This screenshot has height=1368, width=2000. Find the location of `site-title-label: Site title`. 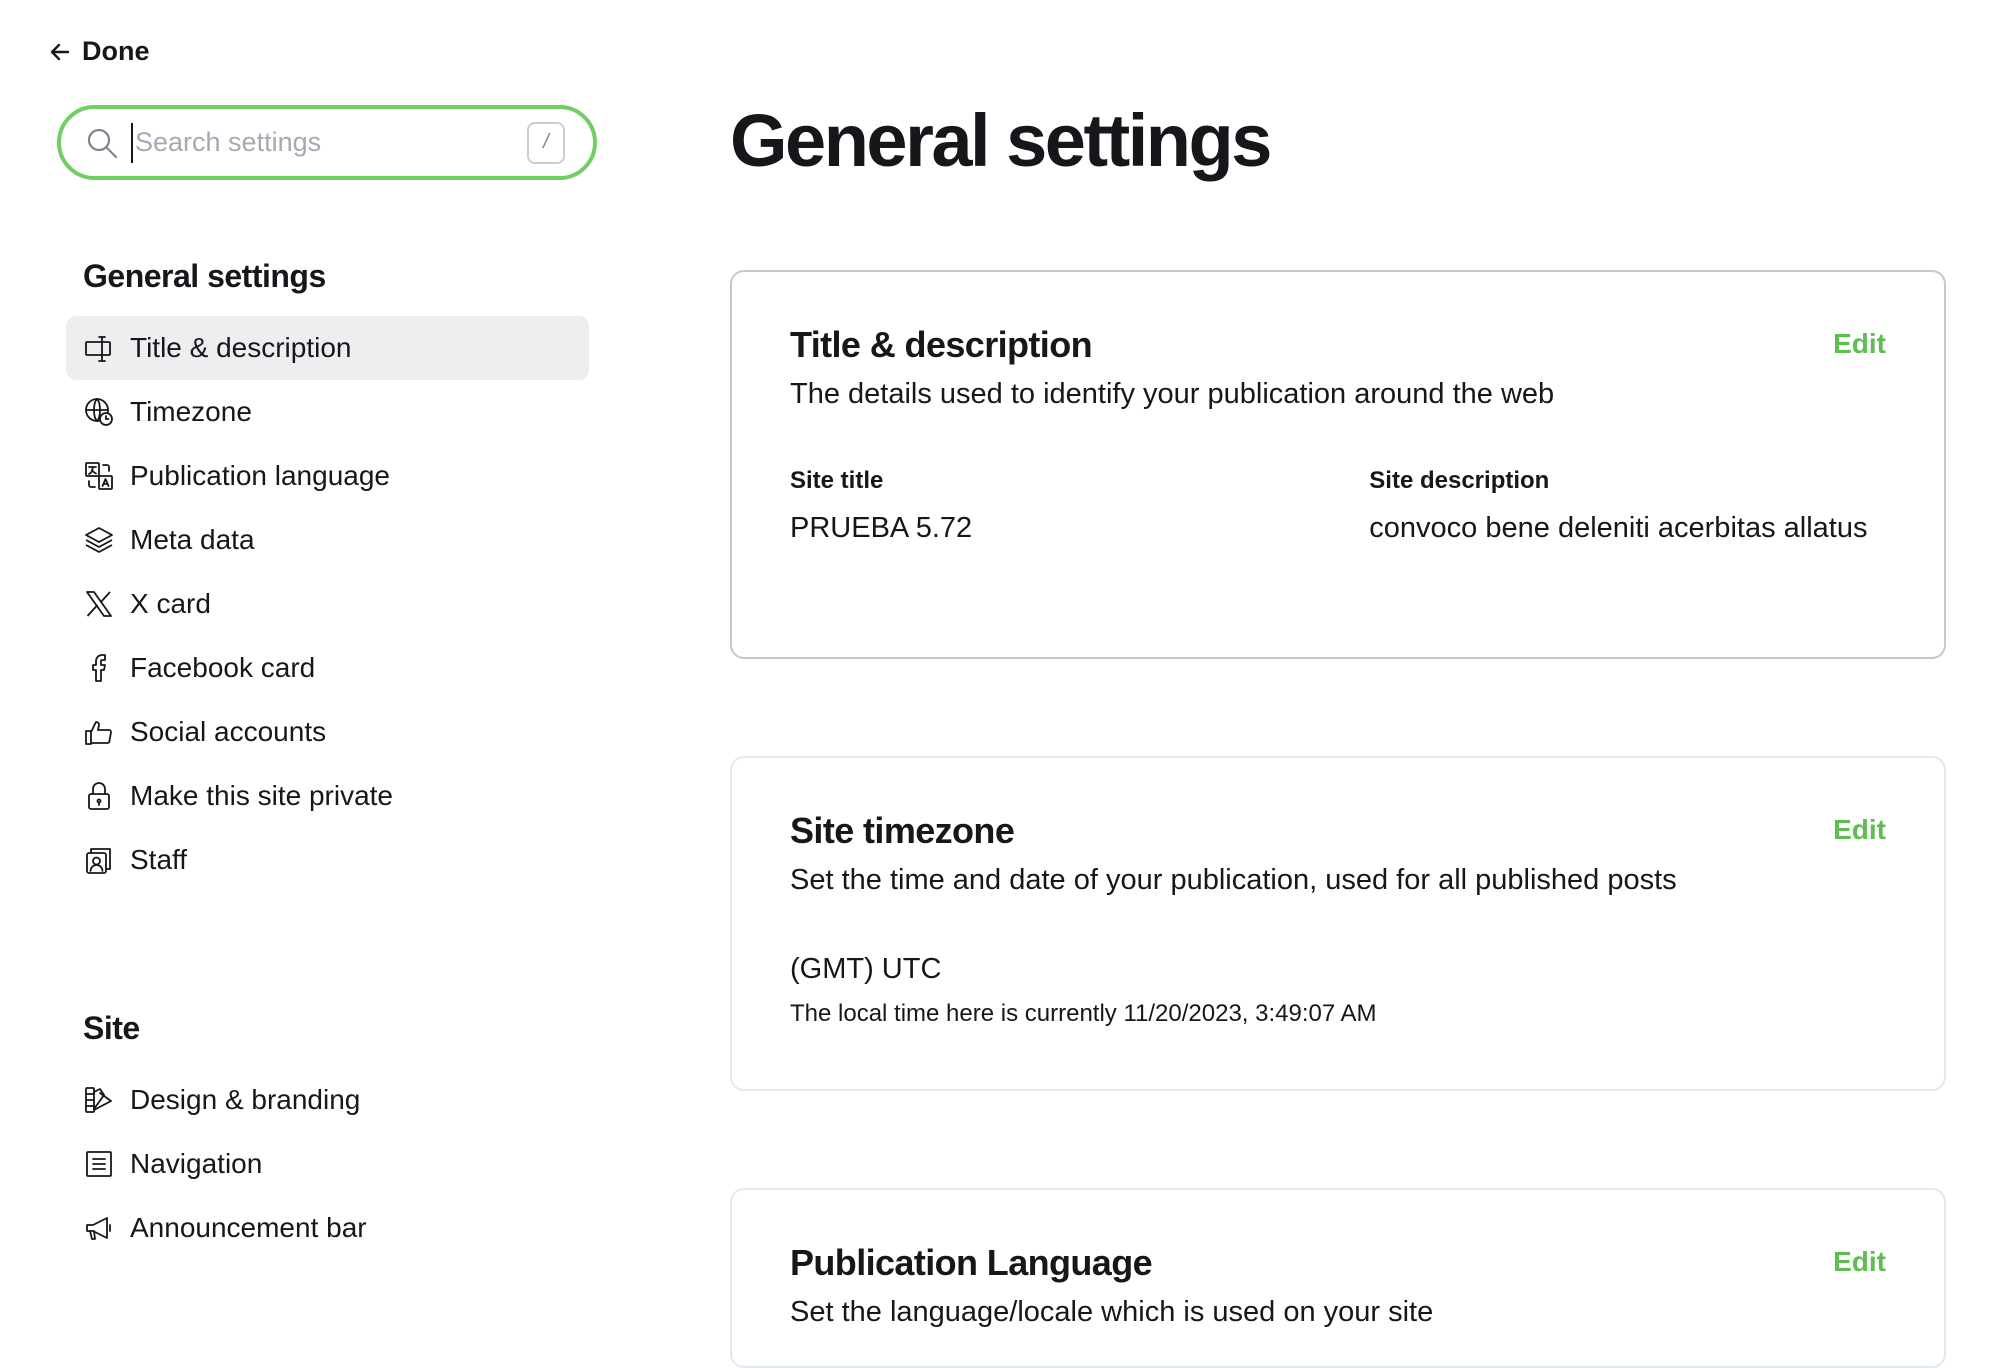

site-title-label: Site title is located at coordinates (837, 480).